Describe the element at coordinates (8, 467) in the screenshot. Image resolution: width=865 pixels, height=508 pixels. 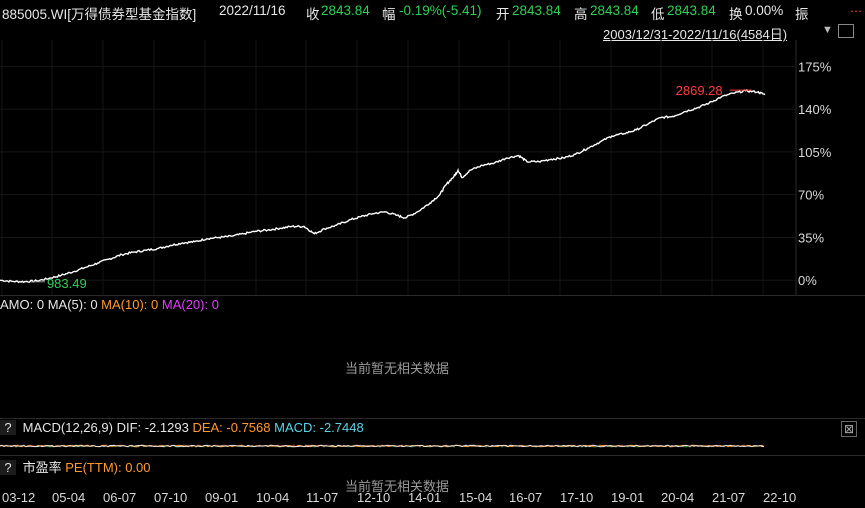
I see `pe-help-icon: ?` at that location.